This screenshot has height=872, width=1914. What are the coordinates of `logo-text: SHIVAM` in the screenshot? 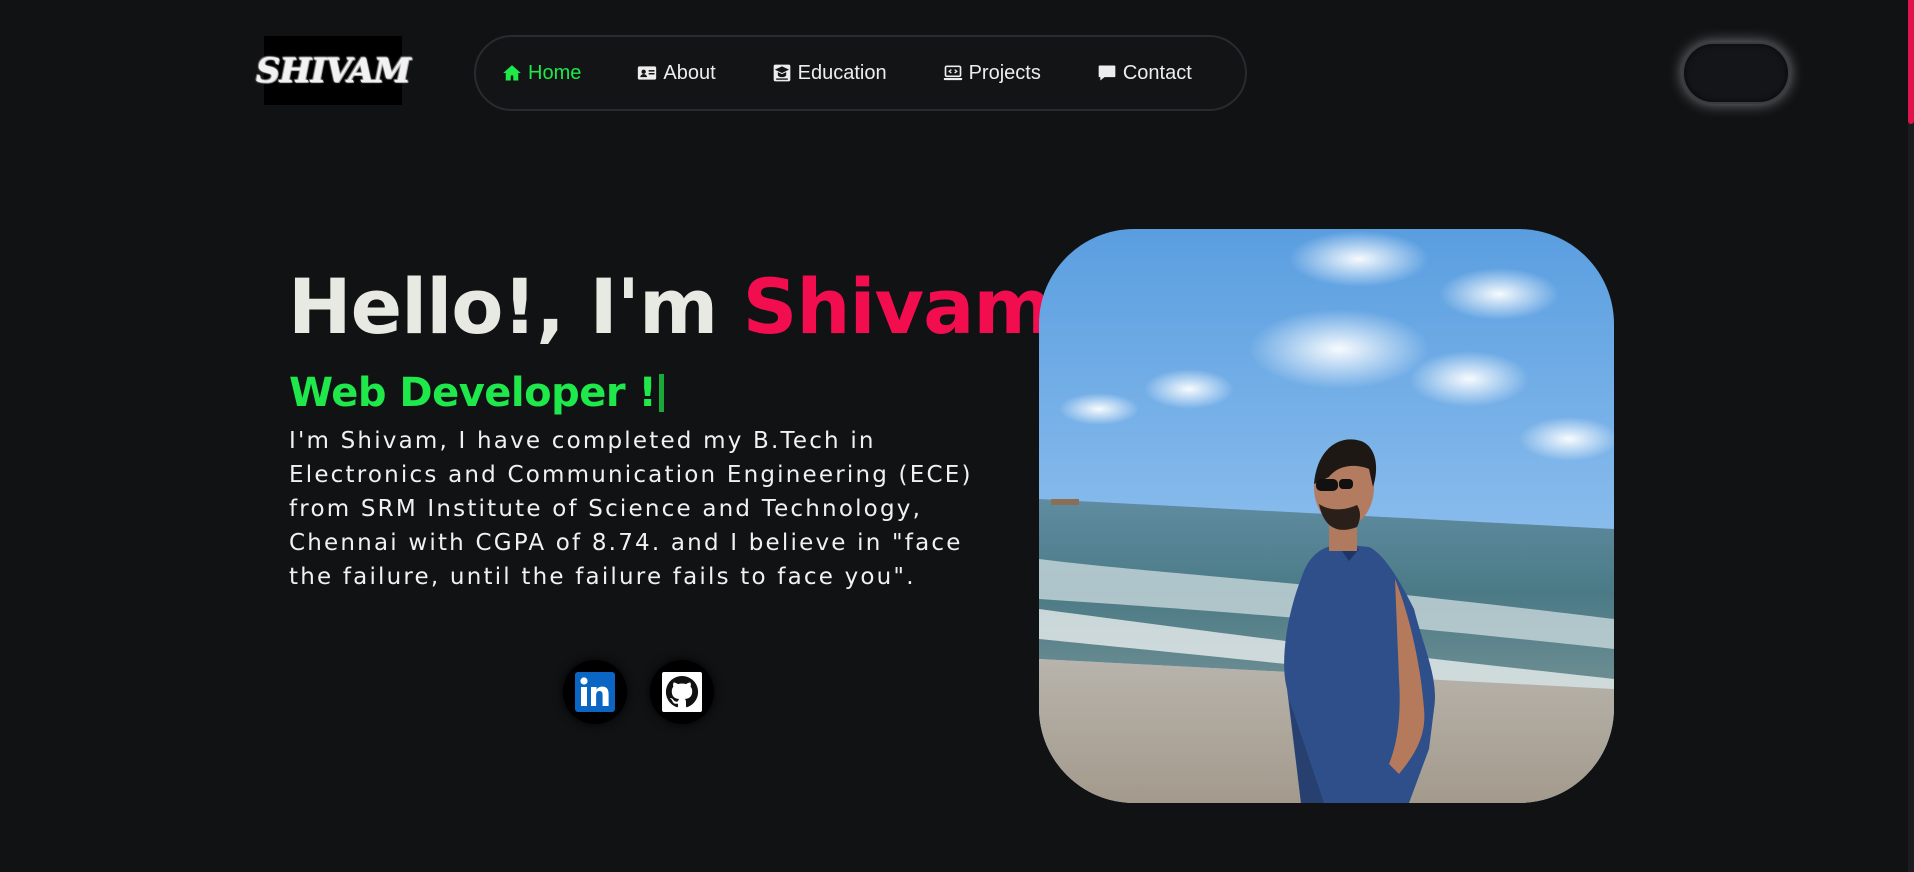 It's located at (333, 70).